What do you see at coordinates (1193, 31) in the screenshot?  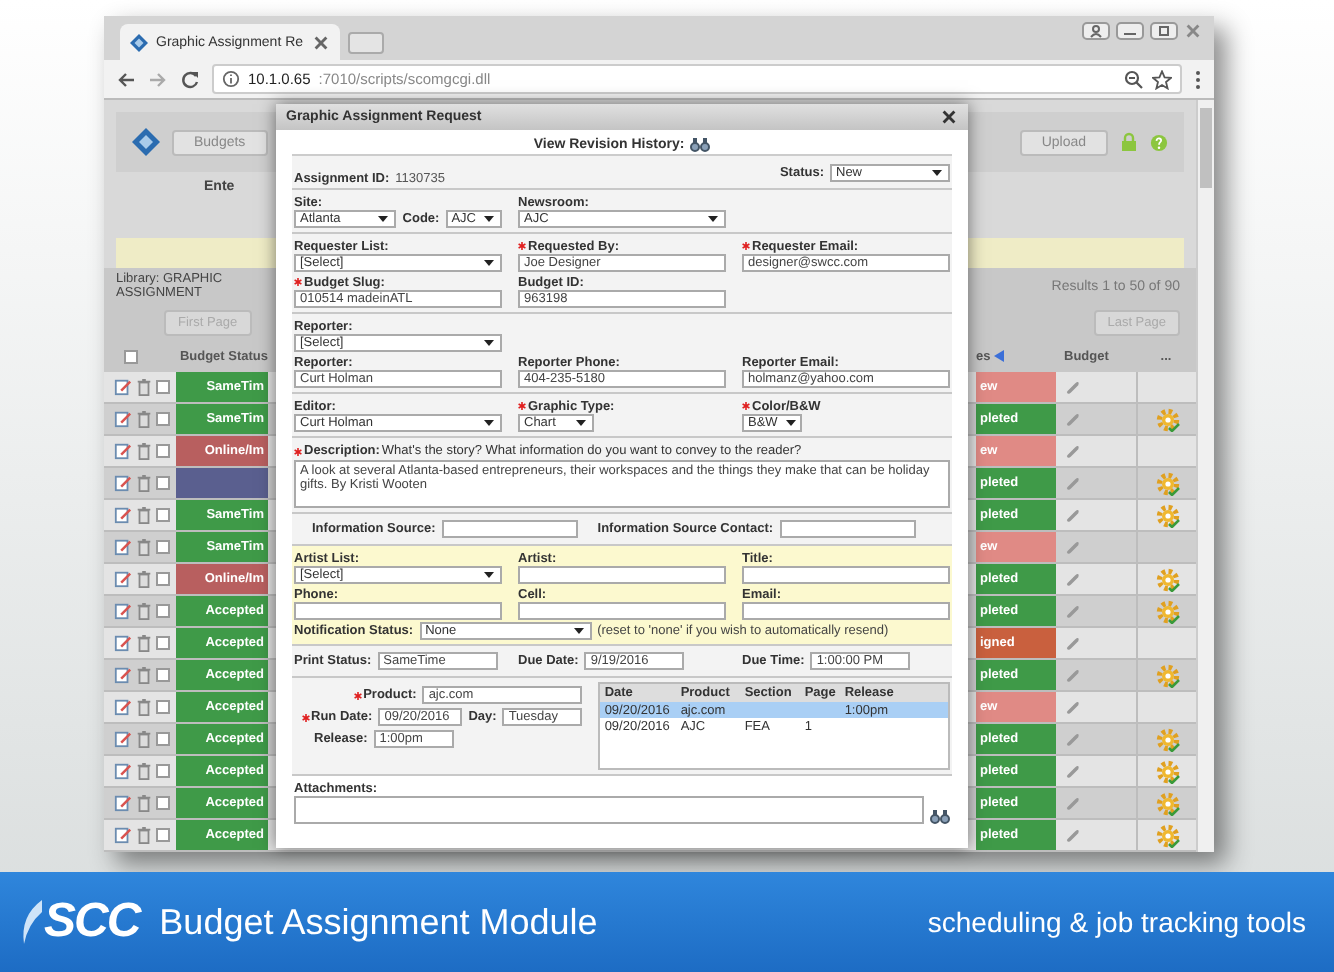 I see `close-window-icon` at bounding box center [1193, 31].